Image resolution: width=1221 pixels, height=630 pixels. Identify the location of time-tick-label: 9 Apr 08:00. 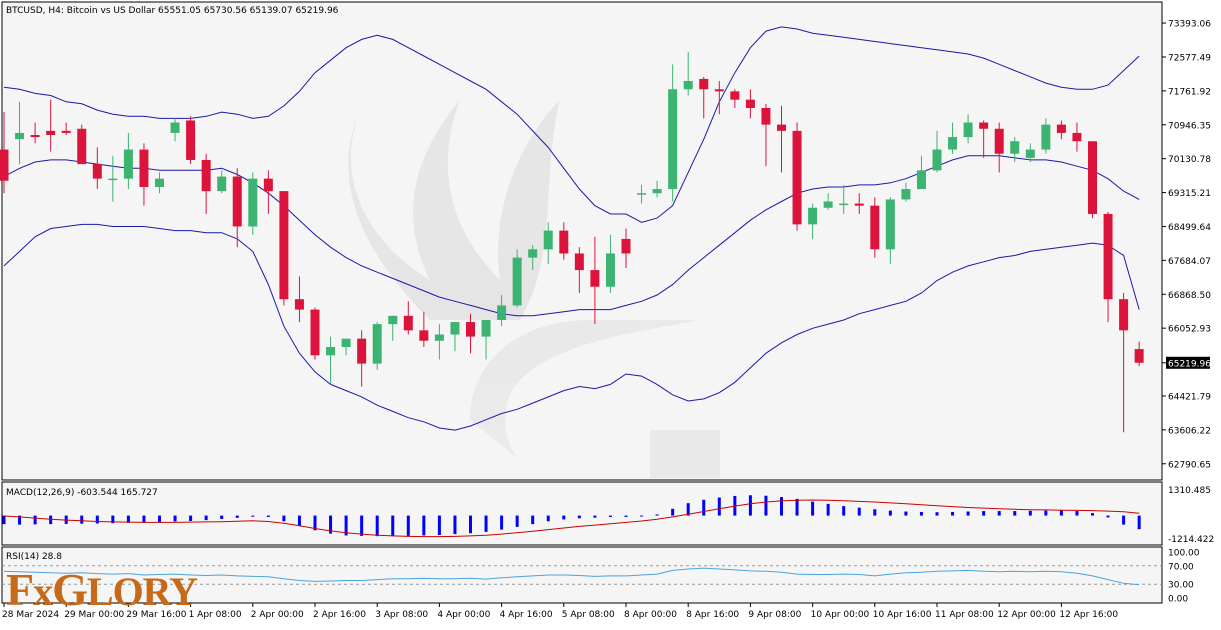
(774, 615).